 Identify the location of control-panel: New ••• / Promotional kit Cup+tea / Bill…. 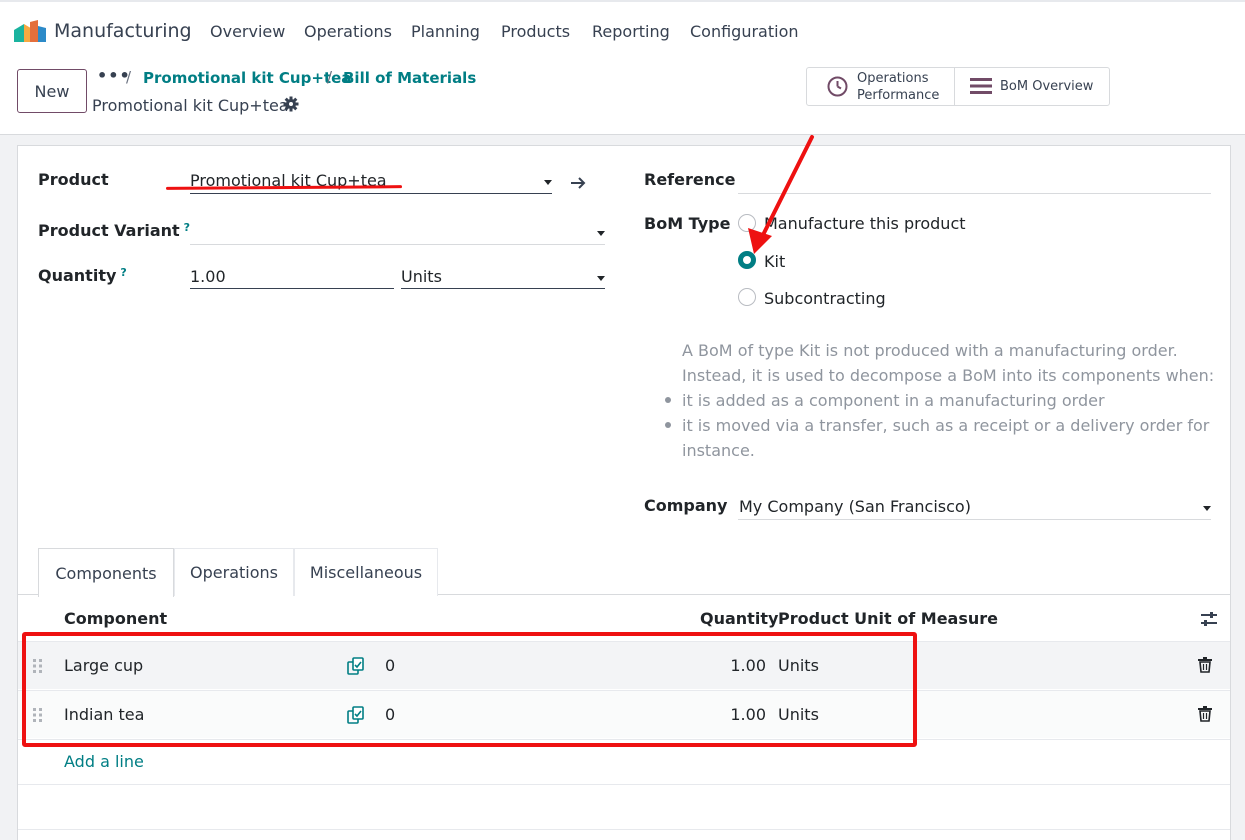
(622, 96).